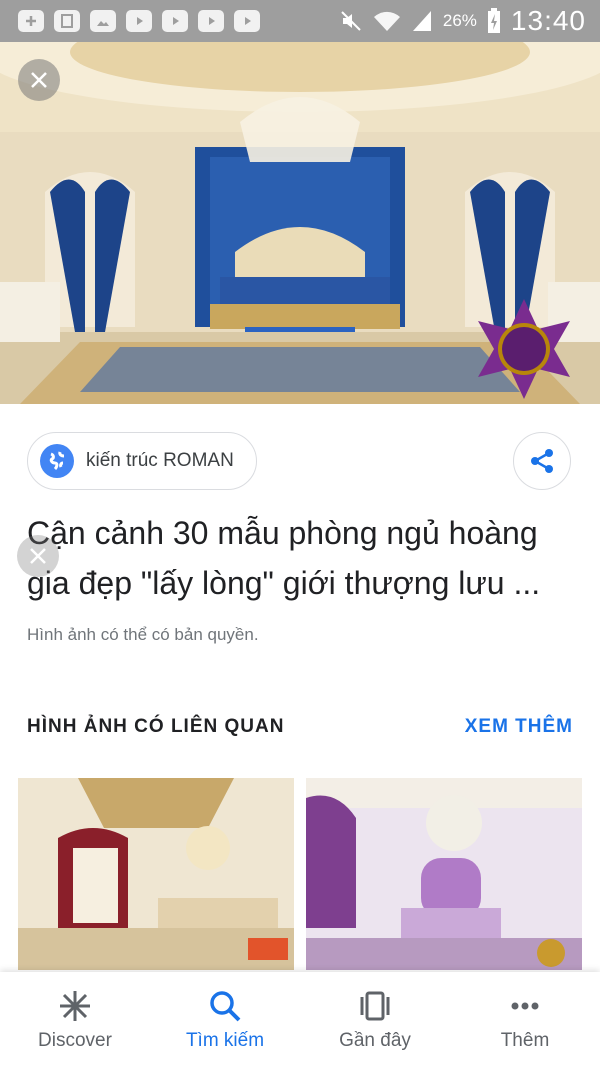  Describe the element at coordinates (525, 1005) in the screenshot. I see `more-dots-icon` at that location.